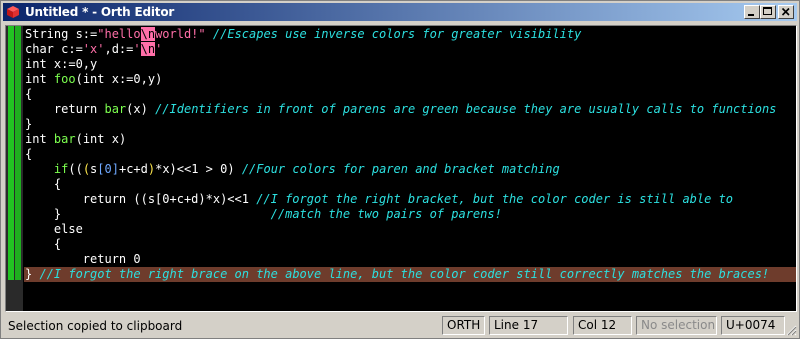  I want to click on code-line: char c:='x',d:='\n', so click(410, 49).